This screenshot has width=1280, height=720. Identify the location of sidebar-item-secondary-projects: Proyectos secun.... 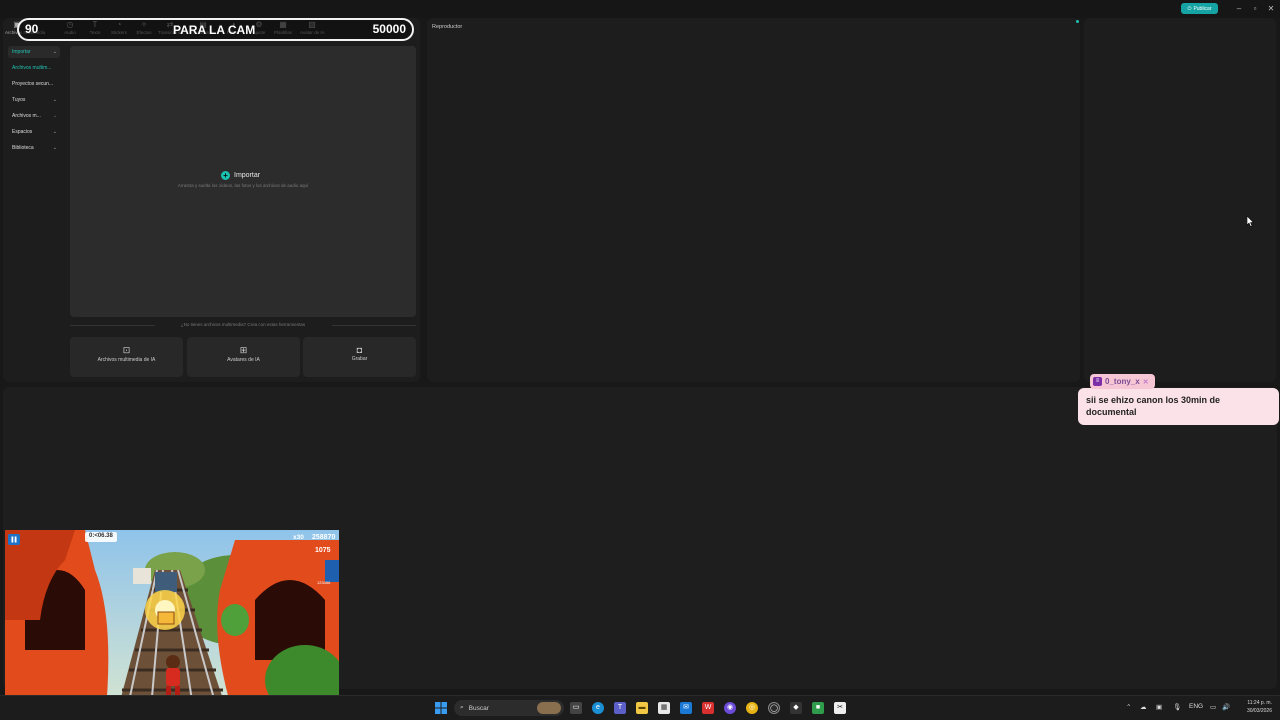
(34, 84).